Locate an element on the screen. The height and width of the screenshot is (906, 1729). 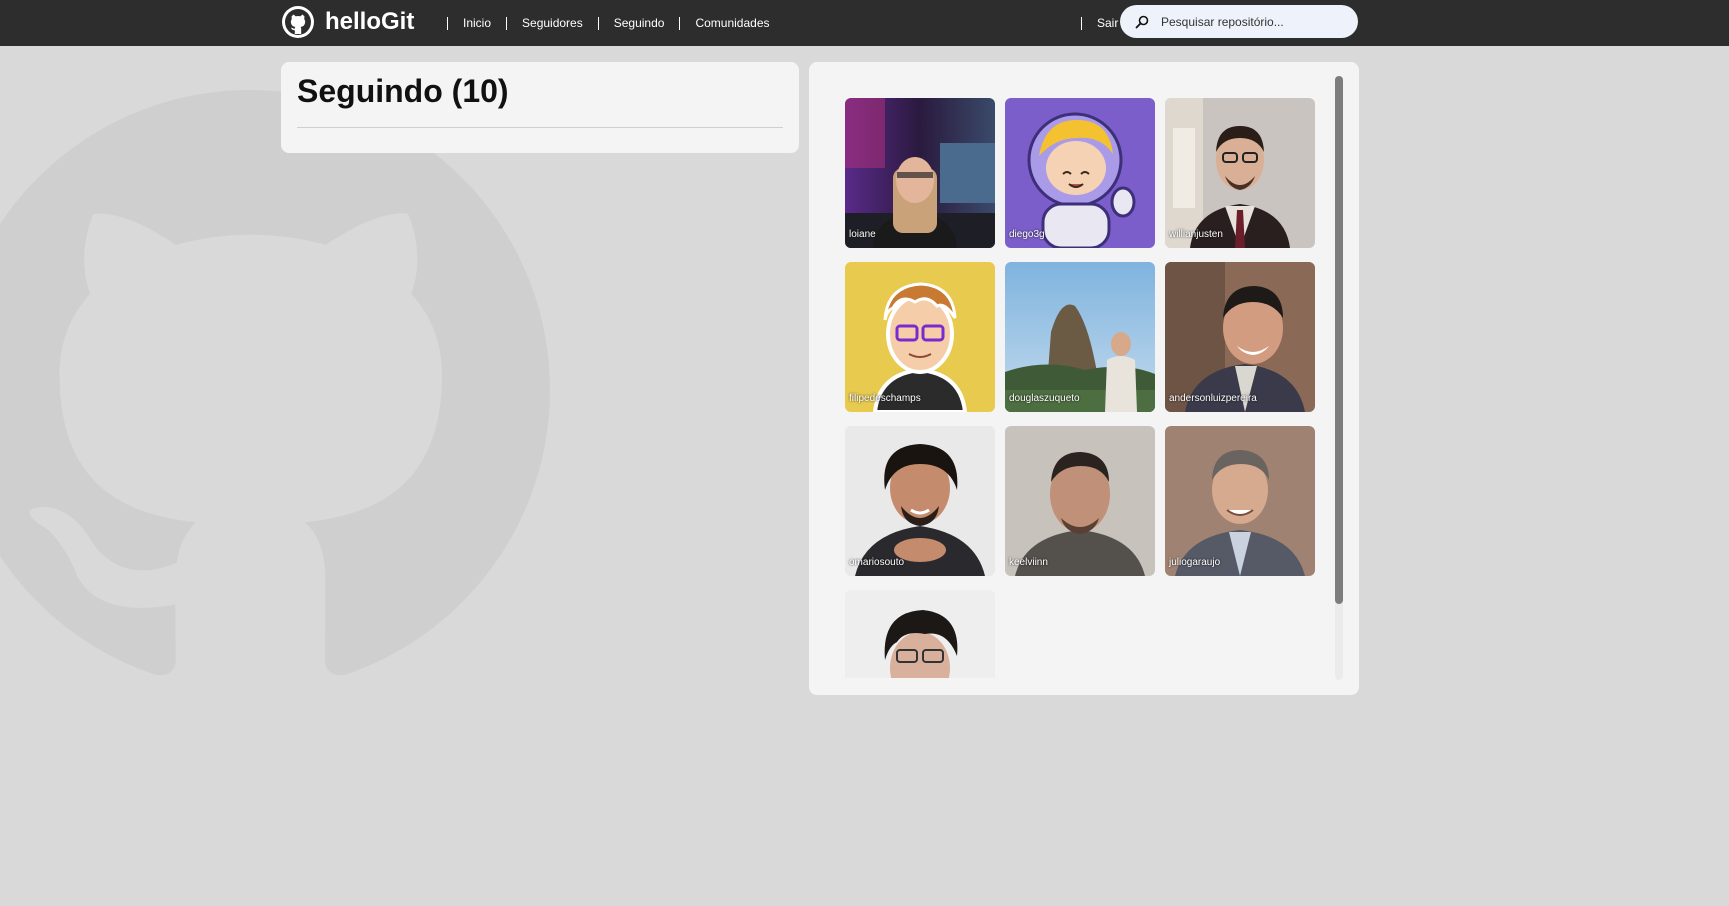
following-username: douglaszuqueto is located at coordinates (1044, 398).